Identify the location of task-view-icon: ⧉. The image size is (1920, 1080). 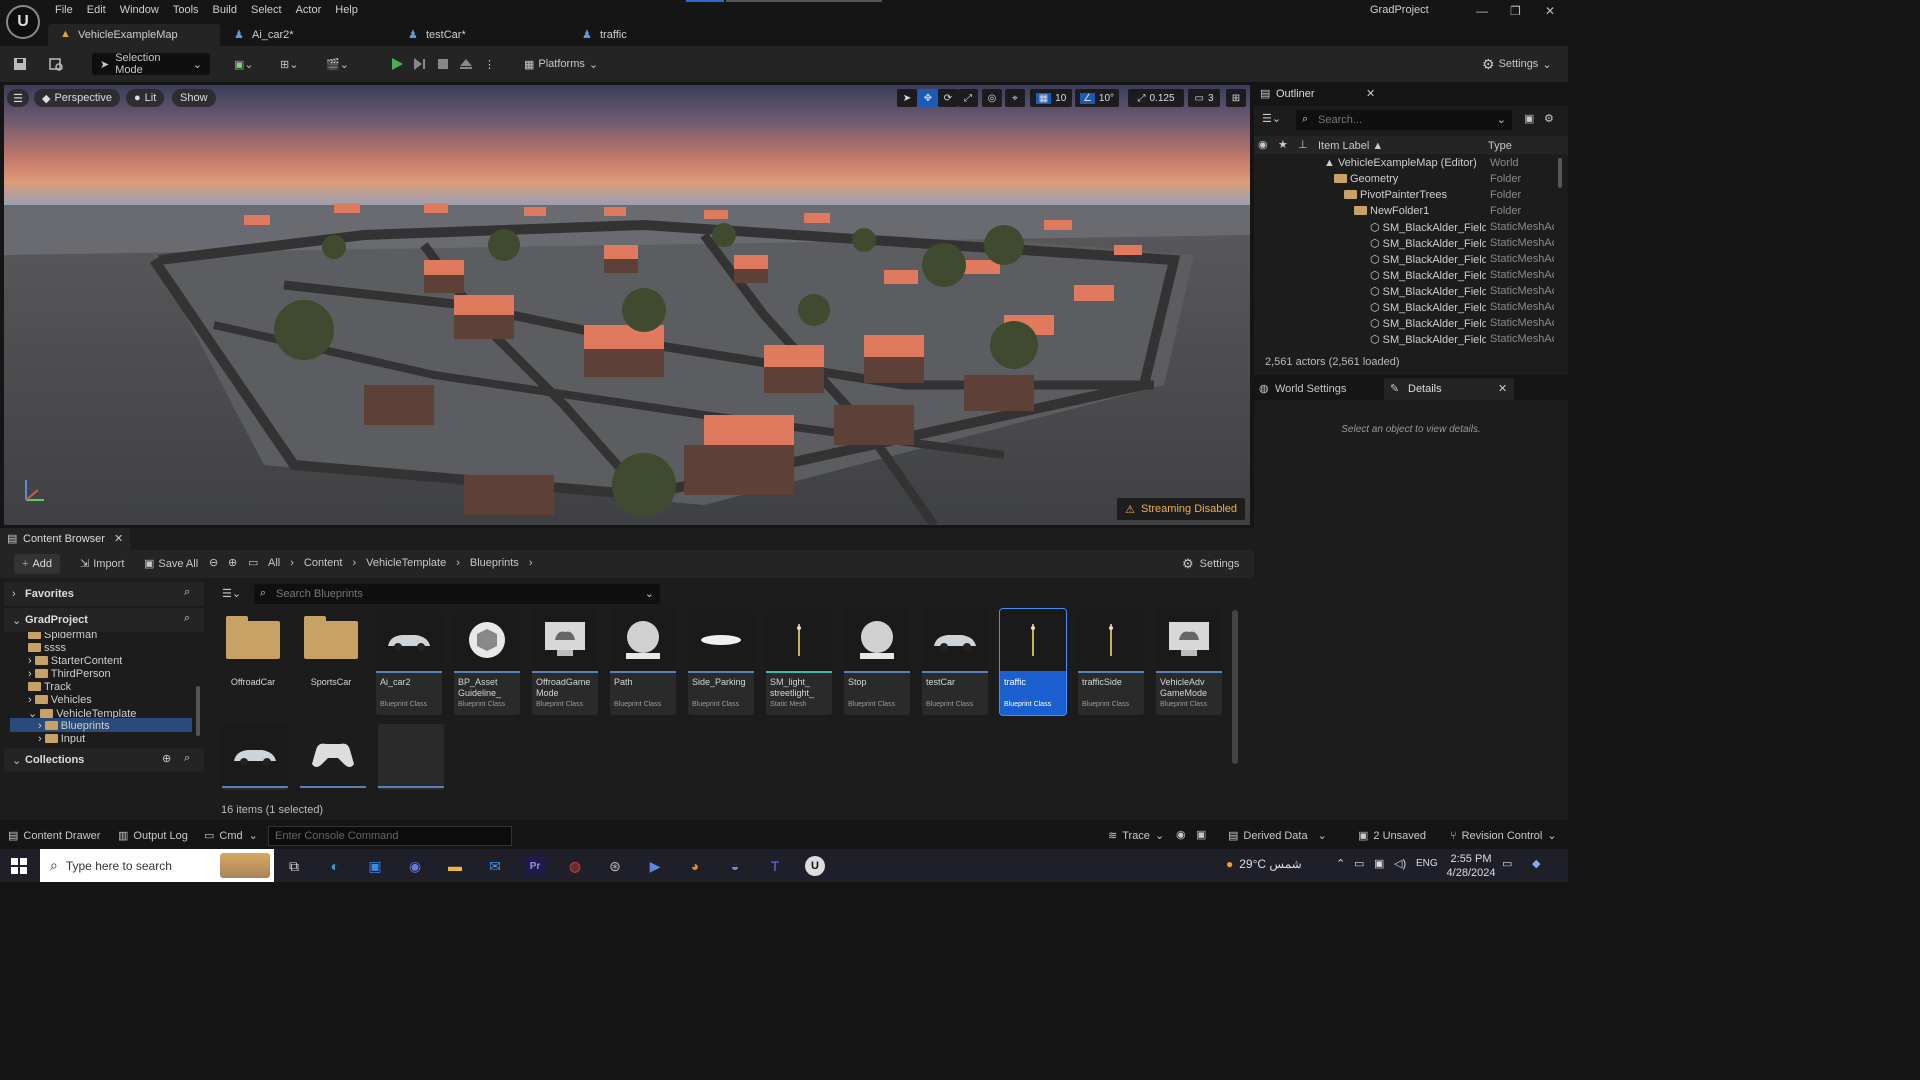
(294, 866).